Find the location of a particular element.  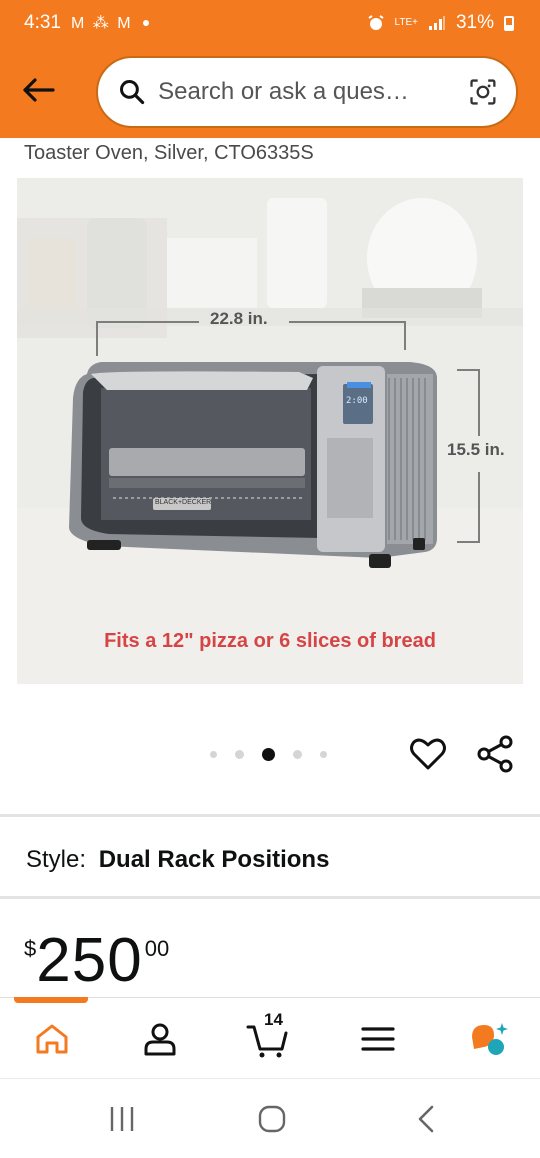

nav-rufus is located at coordinates (488, 1039).